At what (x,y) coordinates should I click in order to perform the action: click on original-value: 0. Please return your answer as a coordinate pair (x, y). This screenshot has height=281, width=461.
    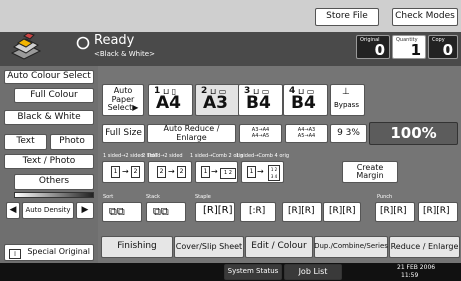
    Looking at the image, I should click on (379, 50).